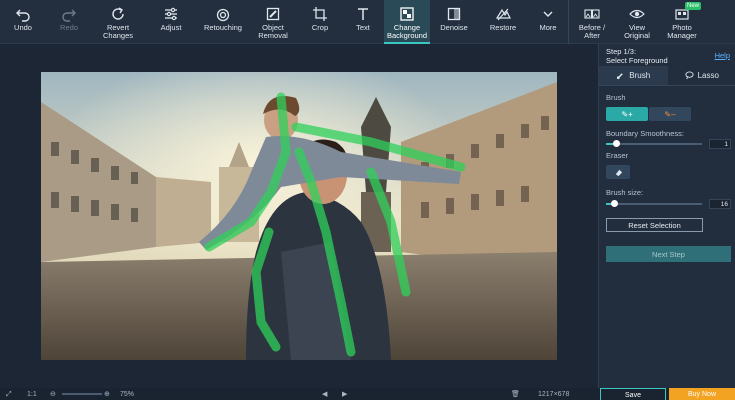 Image resolution: width=735 pixels, height=400 pixels. Describe the element at coordinates (654, 203) in the screenshot. I see `brush-size-slider` at that location.